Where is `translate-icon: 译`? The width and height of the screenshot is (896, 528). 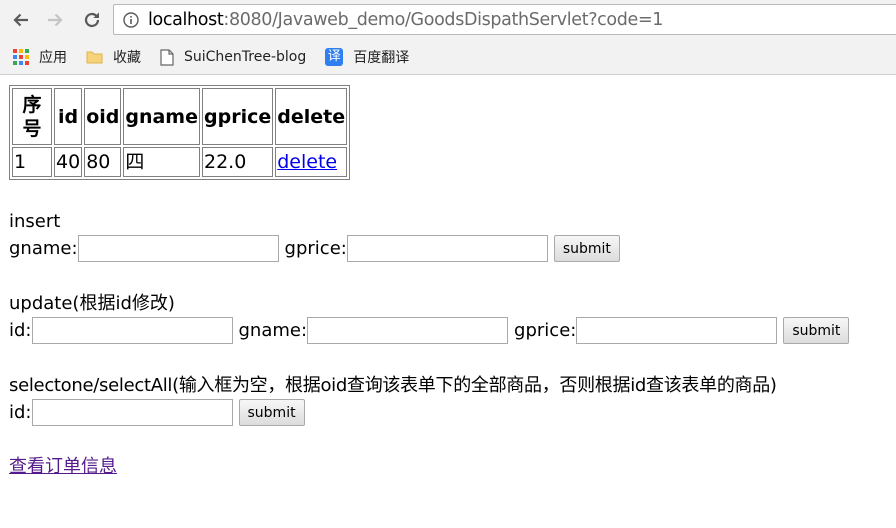
translate-icon: 译 is located at coordinates (334, 57).